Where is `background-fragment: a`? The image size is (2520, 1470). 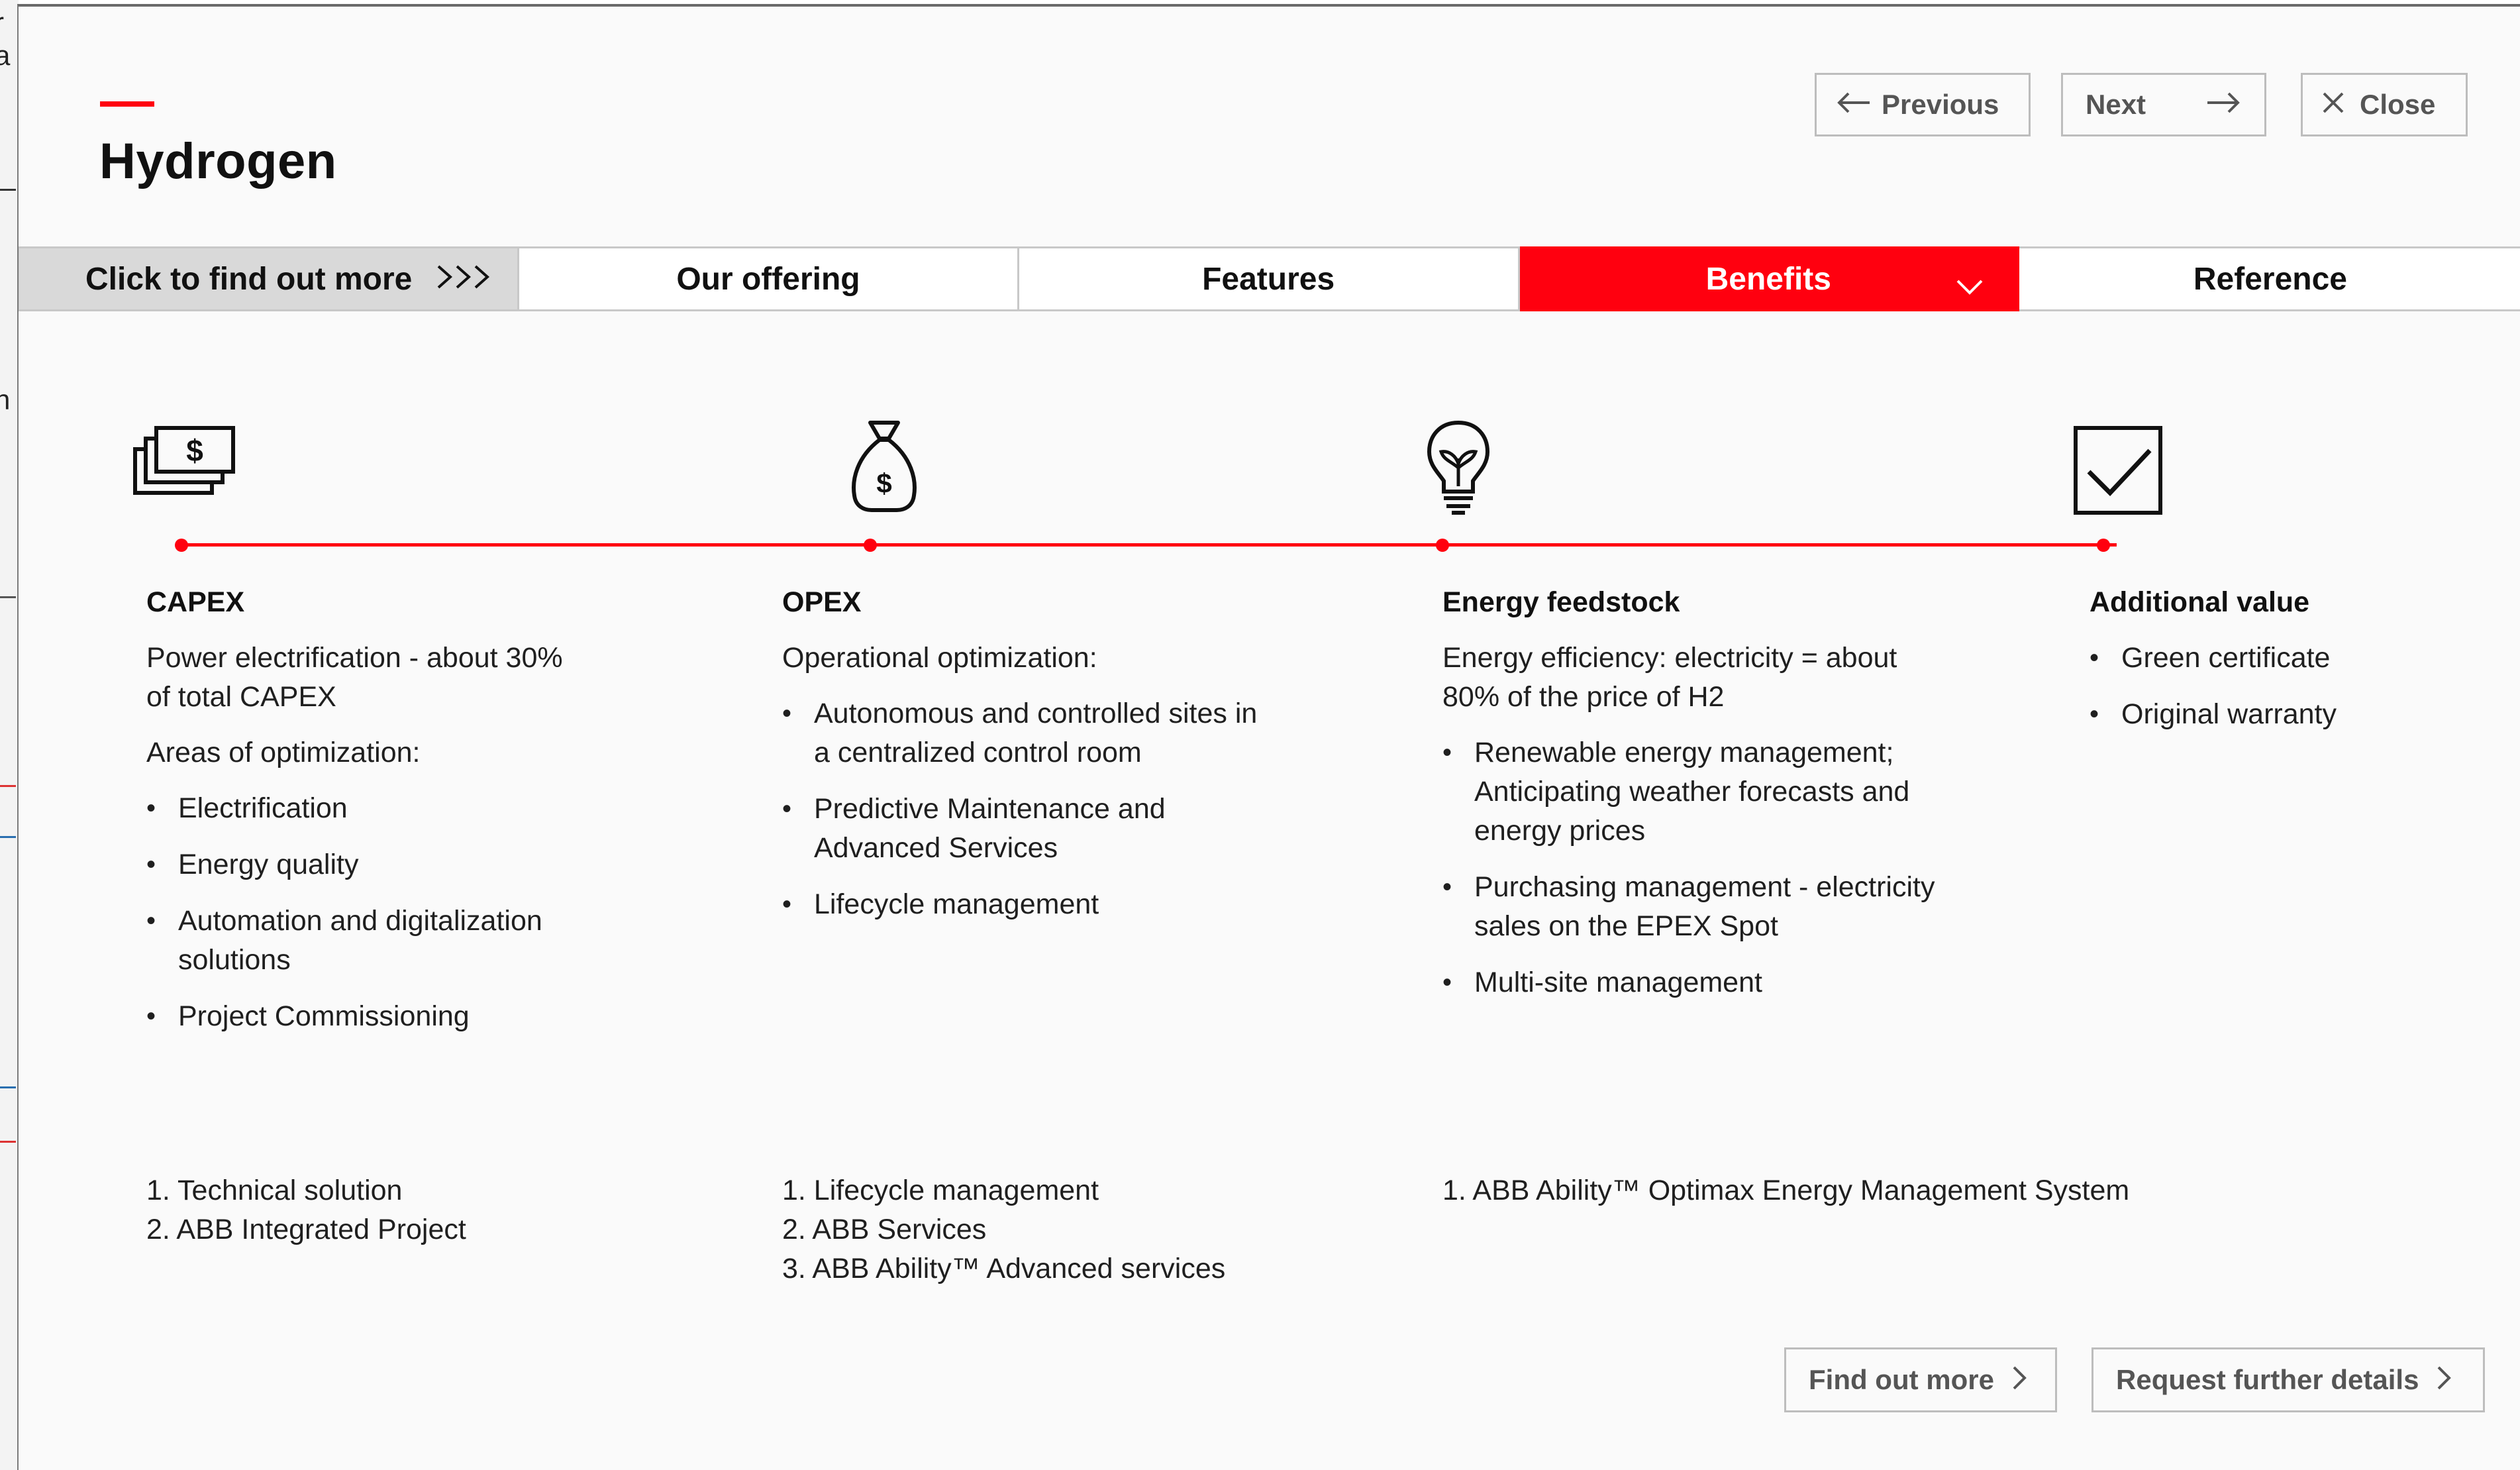 background-fragment: a is located at coordinates (5, 55).